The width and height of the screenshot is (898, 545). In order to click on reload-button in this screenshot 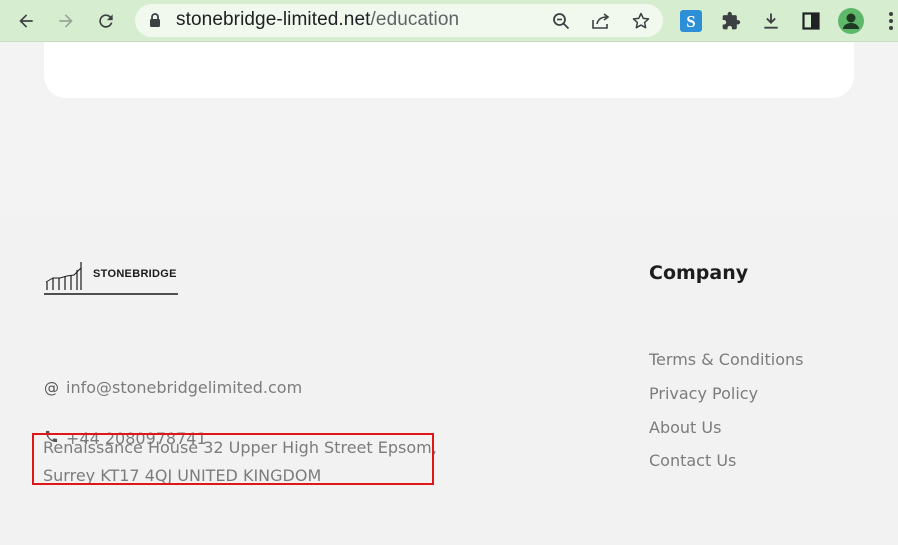, I will do `click(106, 21)`.